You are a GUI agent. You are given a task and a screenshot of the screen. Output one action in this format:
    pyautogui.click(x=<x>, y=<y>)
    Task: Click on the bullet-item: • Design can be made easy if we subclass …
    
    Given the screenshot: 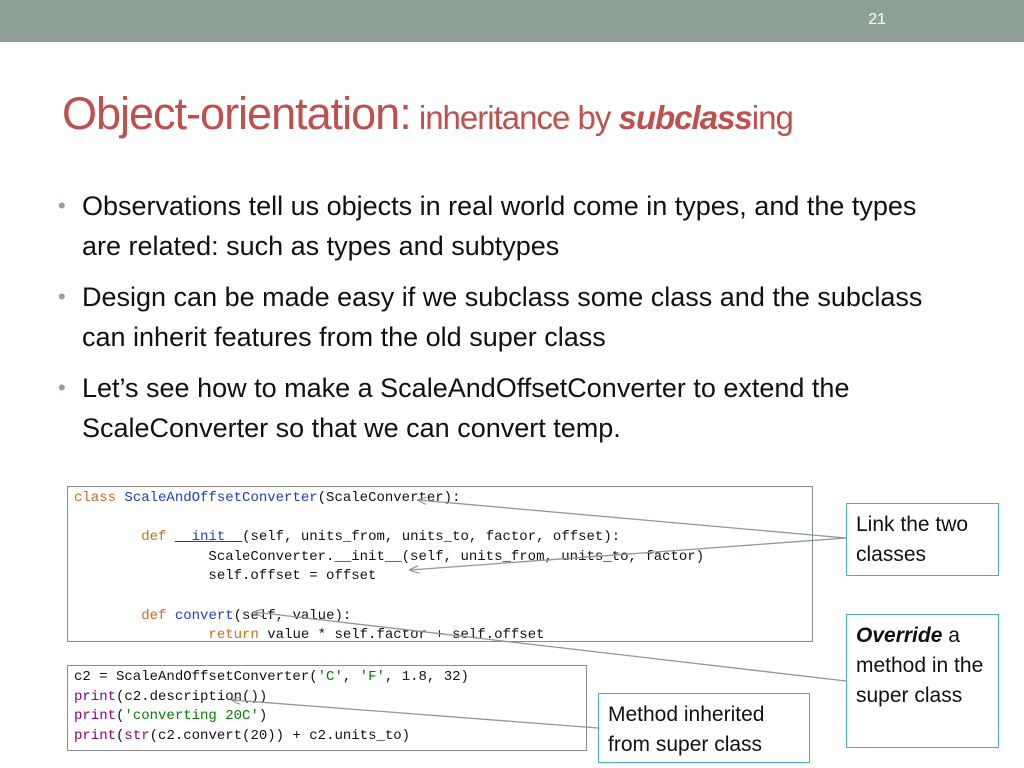 What is the action you would take?
    pyautogui.click(x=508, y=317)
    